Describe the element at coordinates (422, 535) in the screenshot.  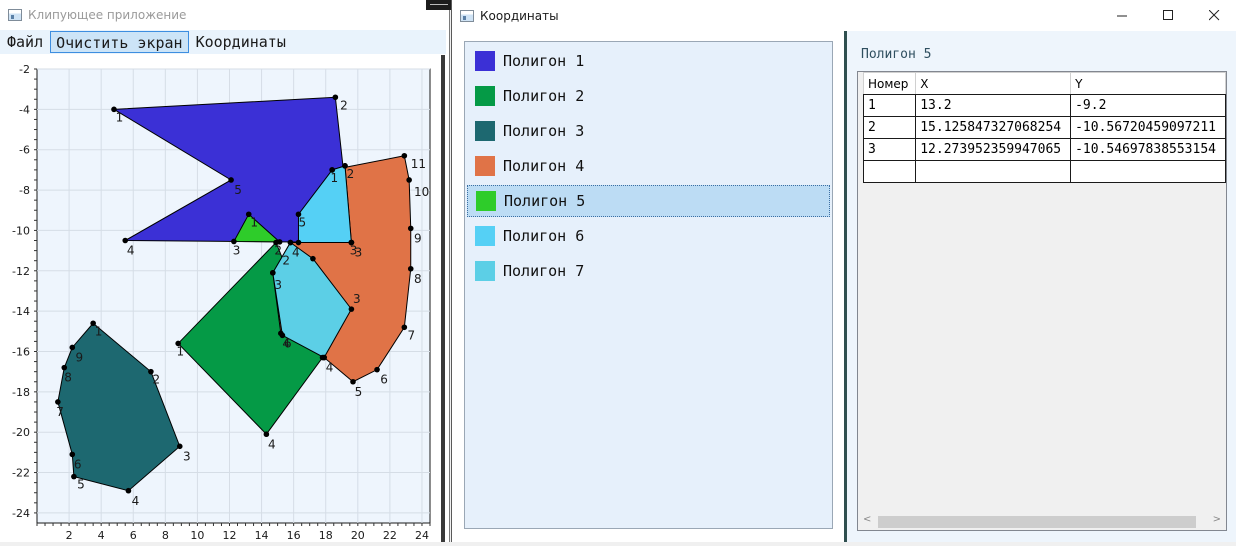
I see `x-tick-label: 24` at that location.